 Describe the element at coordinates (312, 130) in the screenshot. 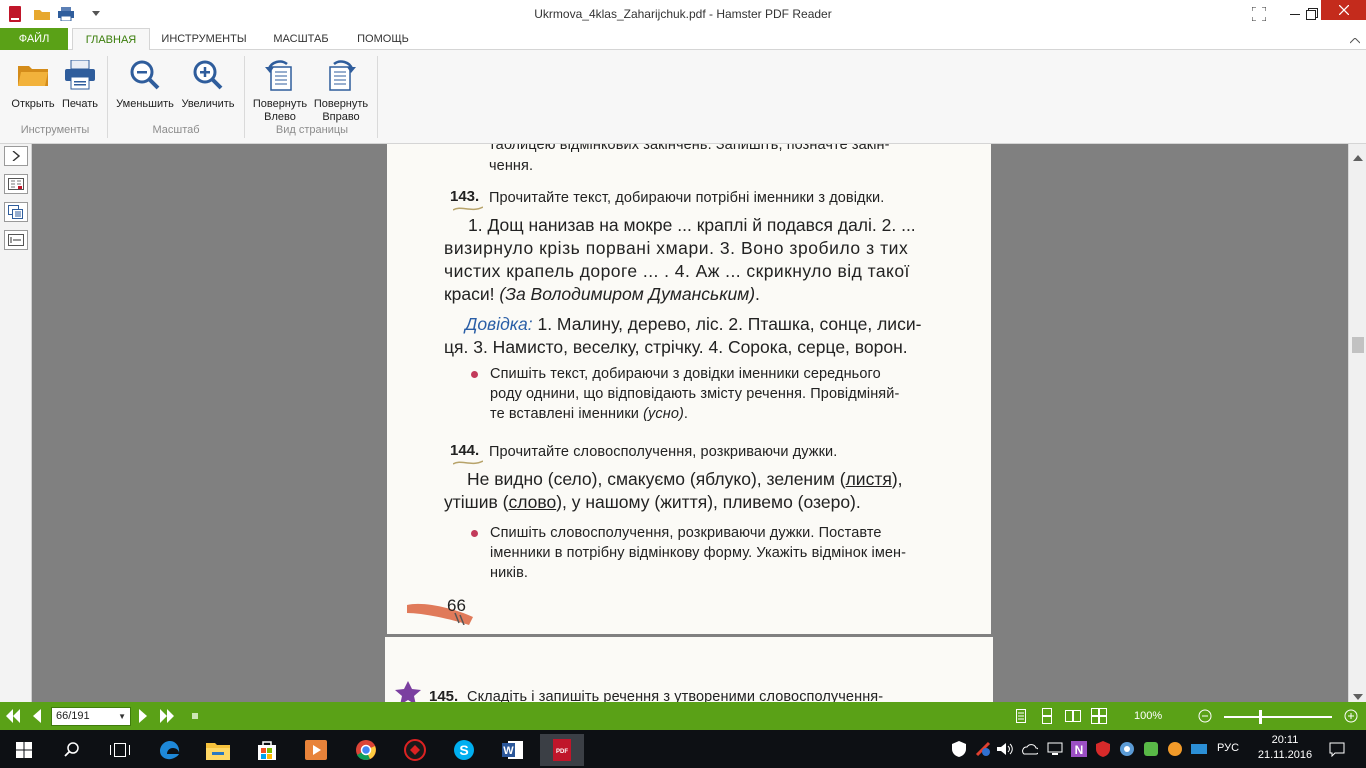

I see `group-label-view: Вид страницы` at that location.